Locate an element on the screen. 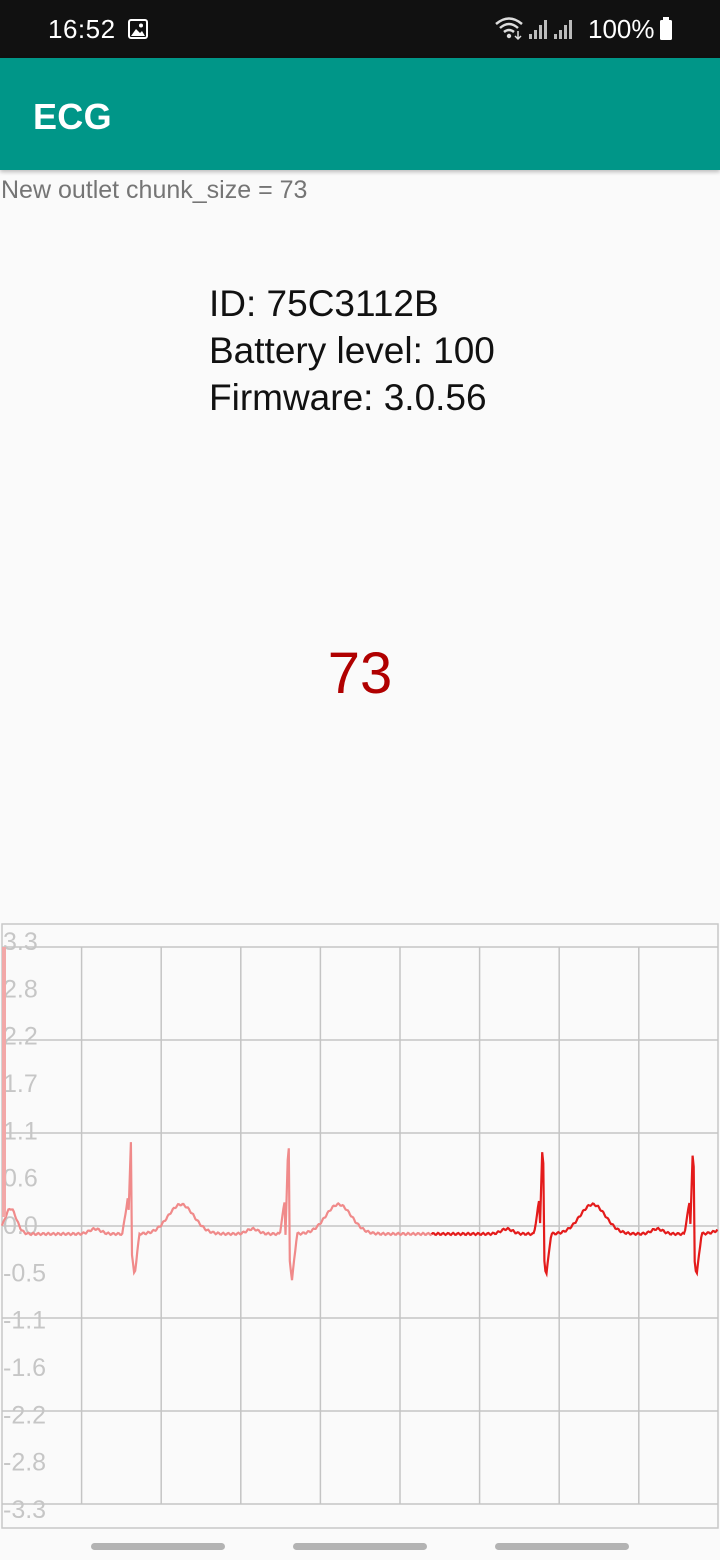  y-tick-label: -3.3 is located at coordinates (24, 1510).